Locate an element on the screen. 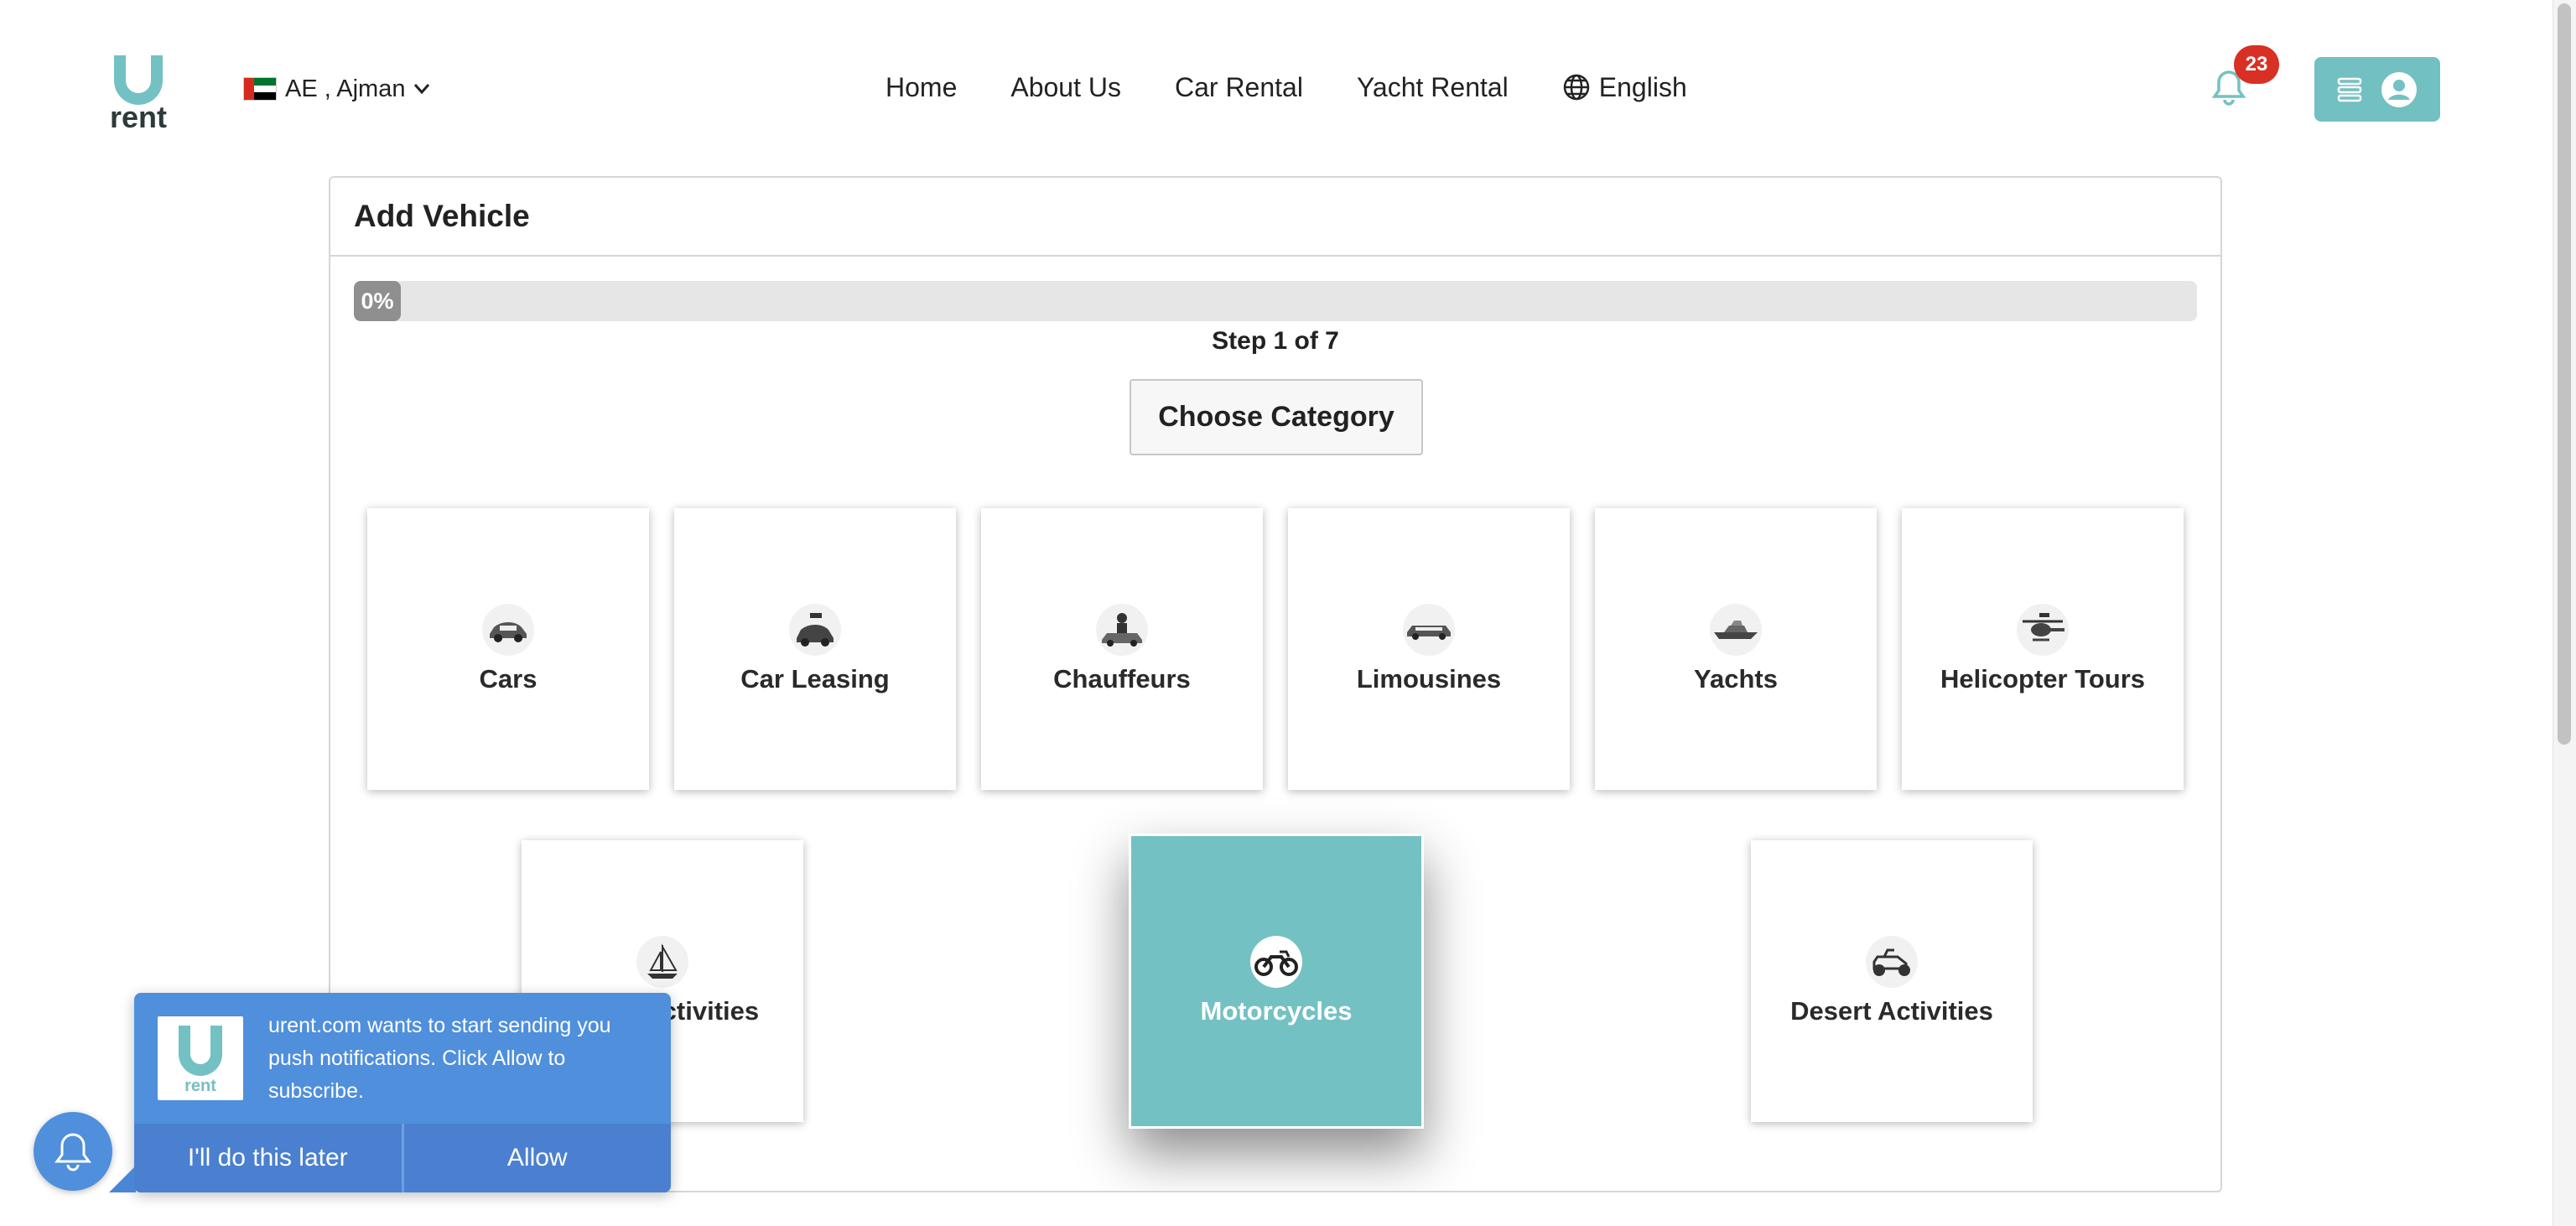 The image size is (2576, 1226). category-label: Yachts is located at coordinates (1736, 679).